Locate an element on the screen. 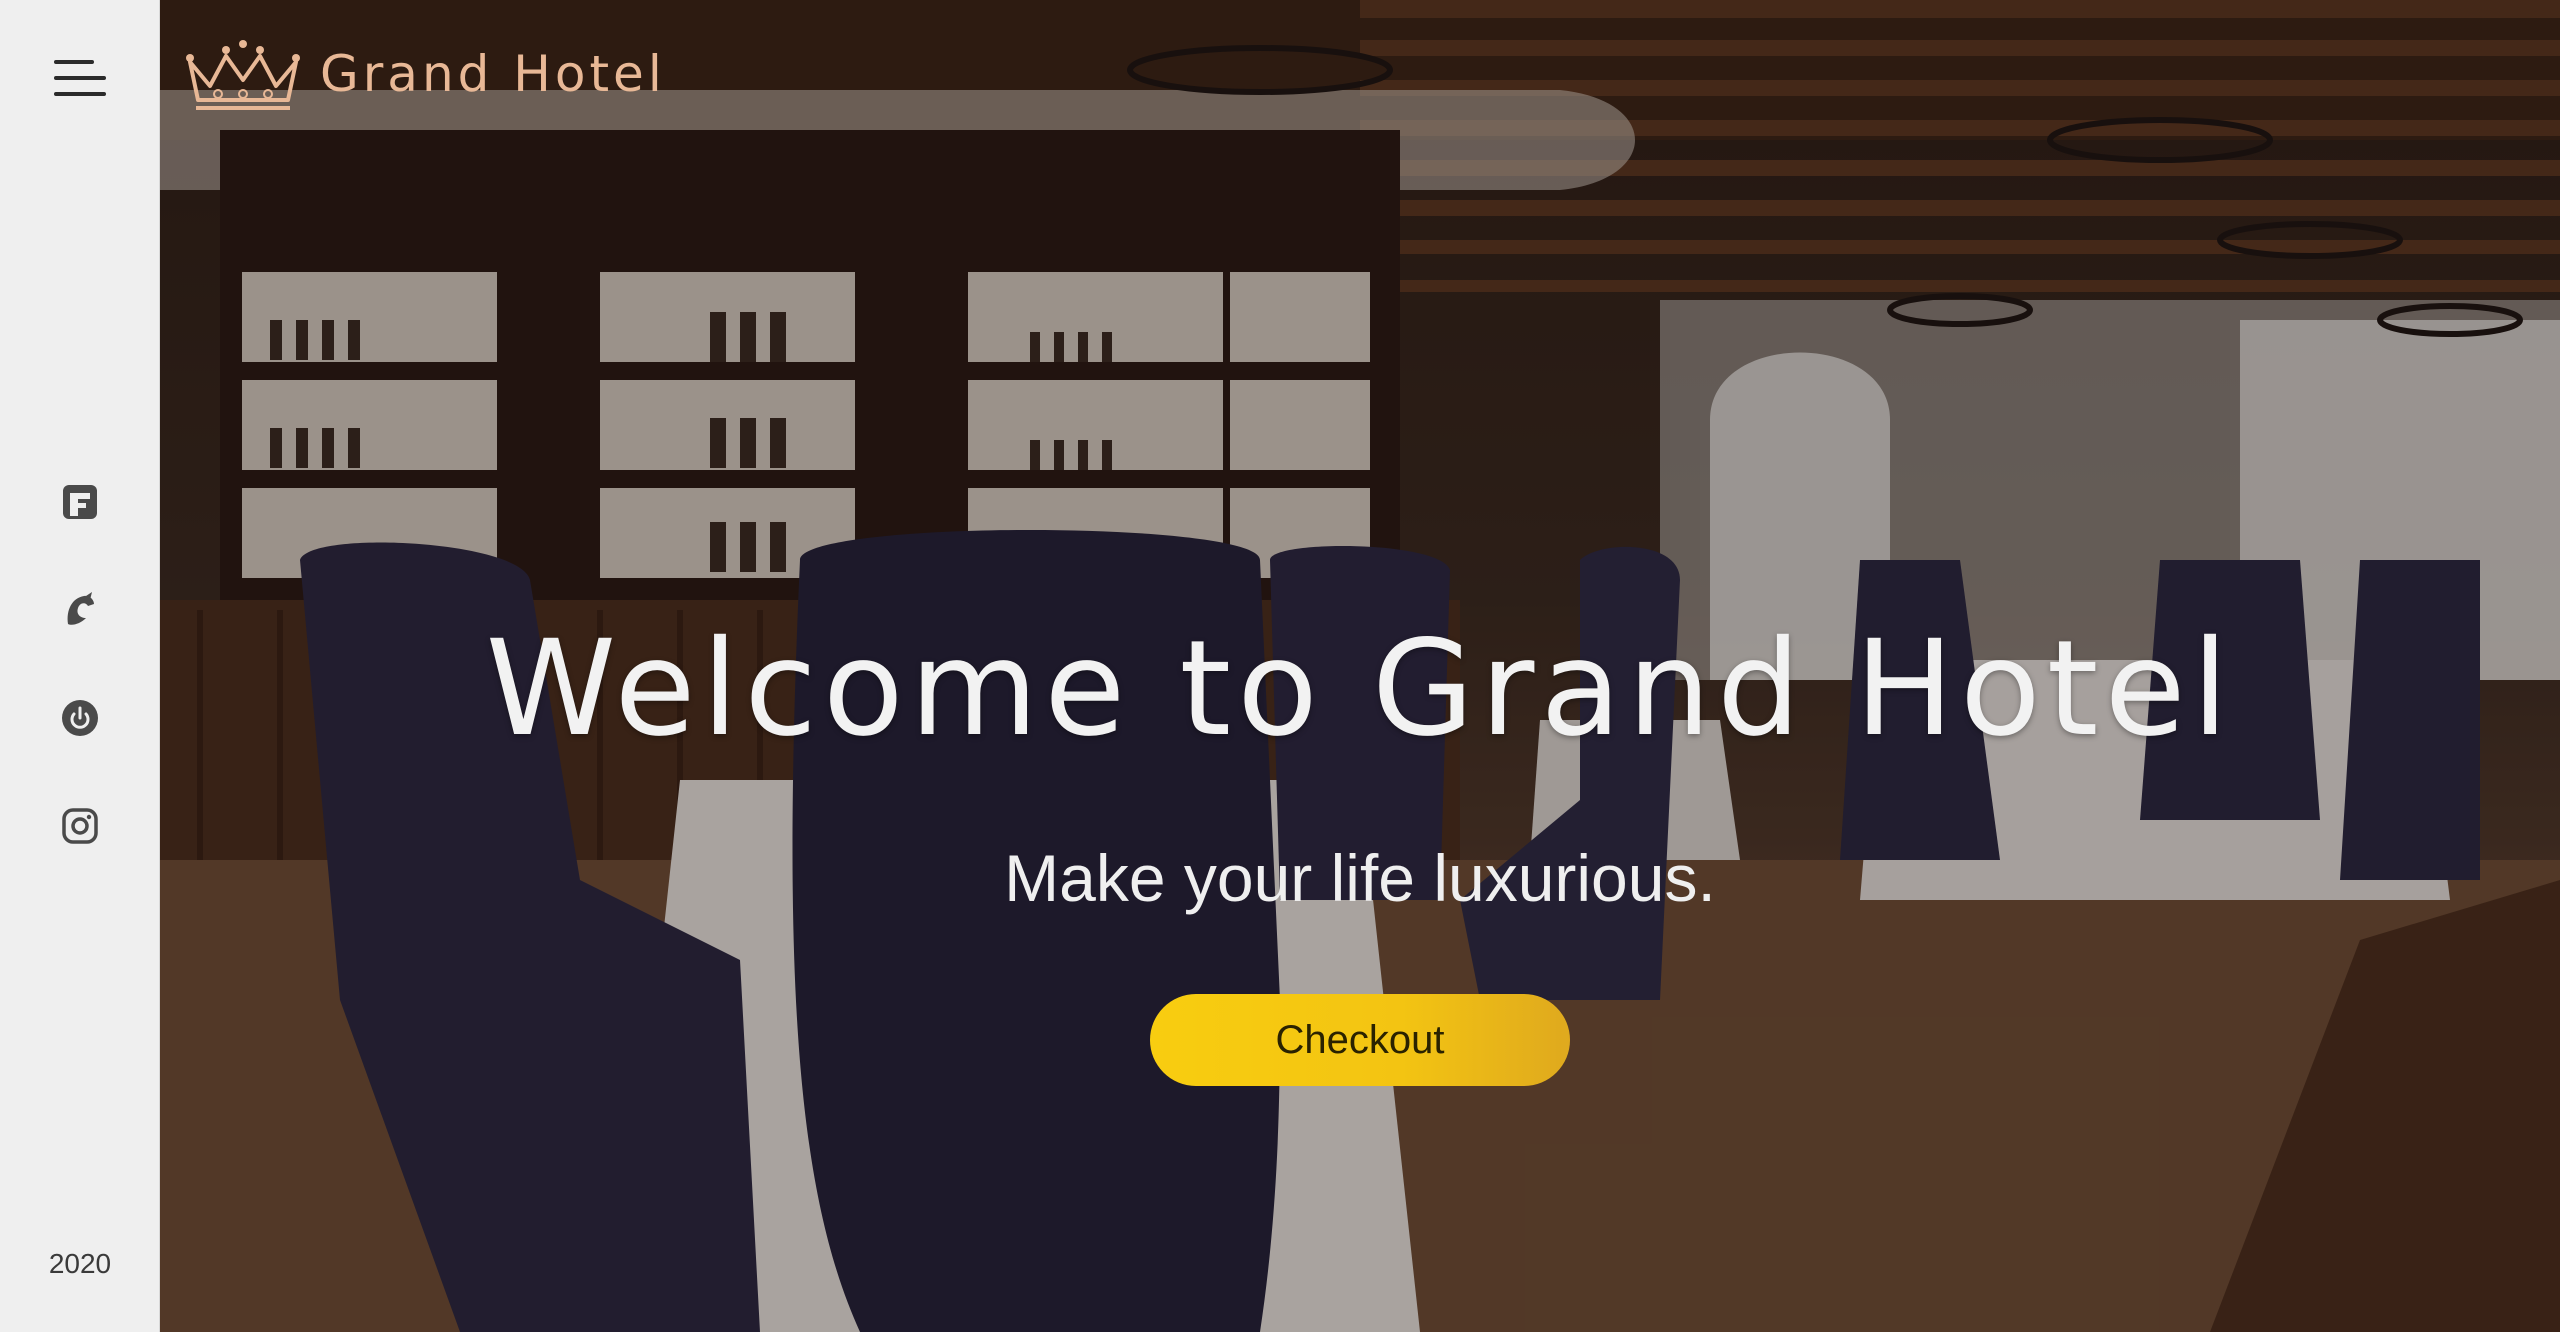 The height and width of the screenshot is (1332, 2560). instagram-icon is located at coordinates (80, 826).